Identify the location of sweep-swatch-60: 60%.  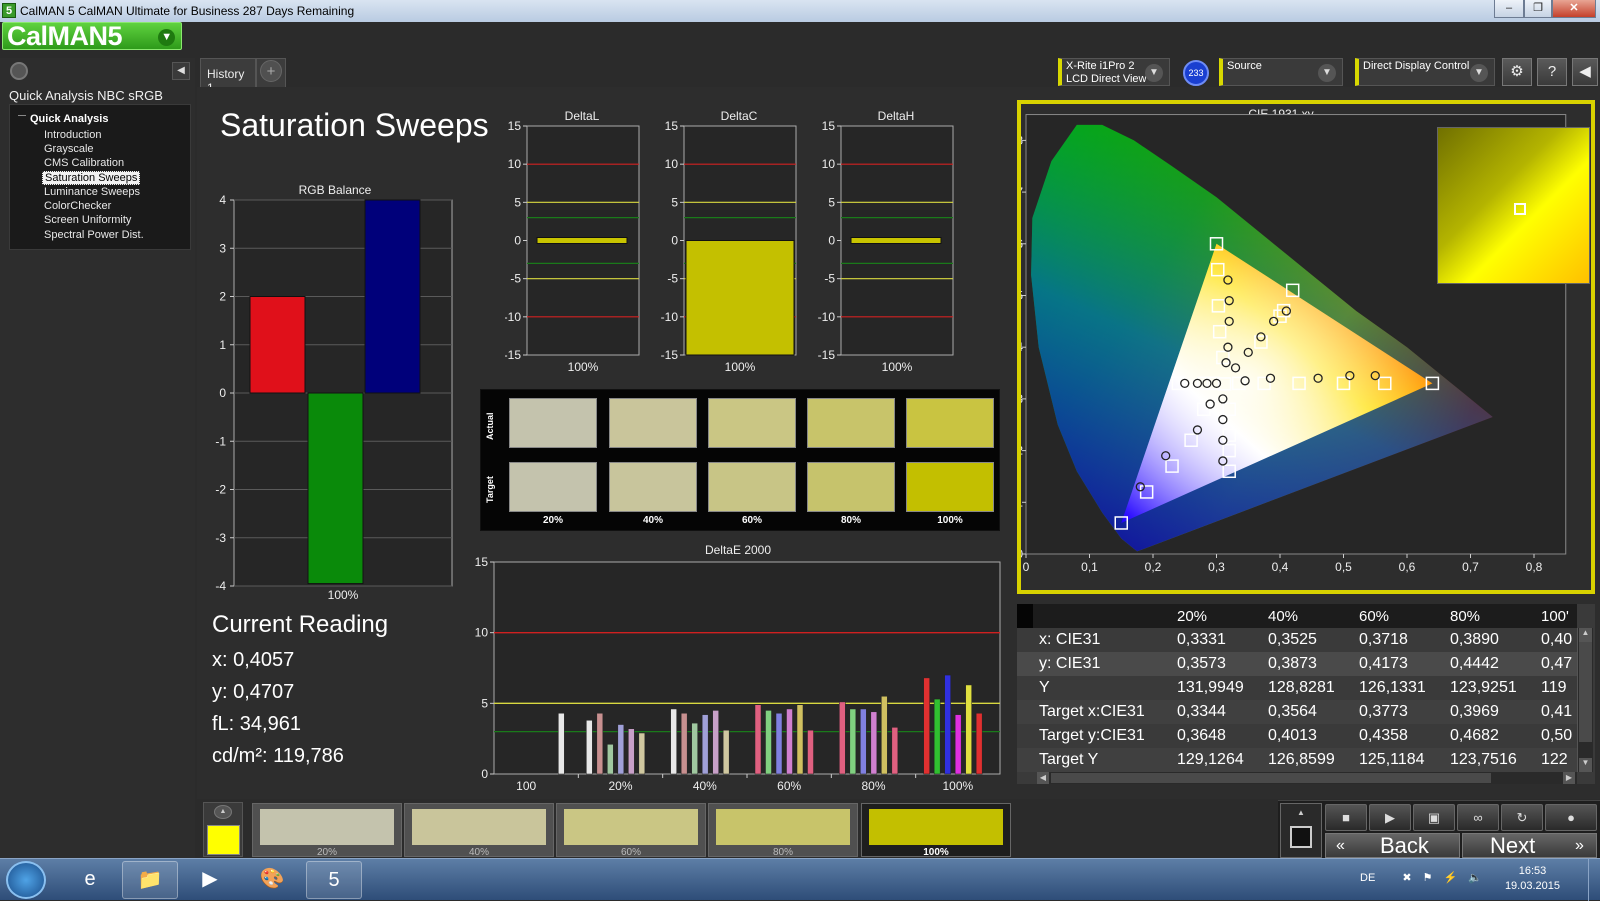
(631, 830).